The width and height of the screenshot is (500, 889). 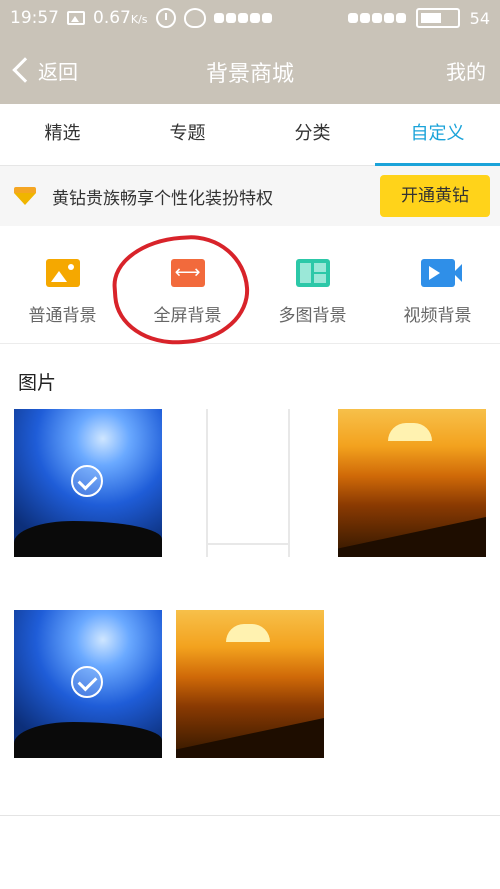 What do you see at coordinates (194, 18) in the screenshot?
I see `cat-app-icon` at bounding box center [194, 18].